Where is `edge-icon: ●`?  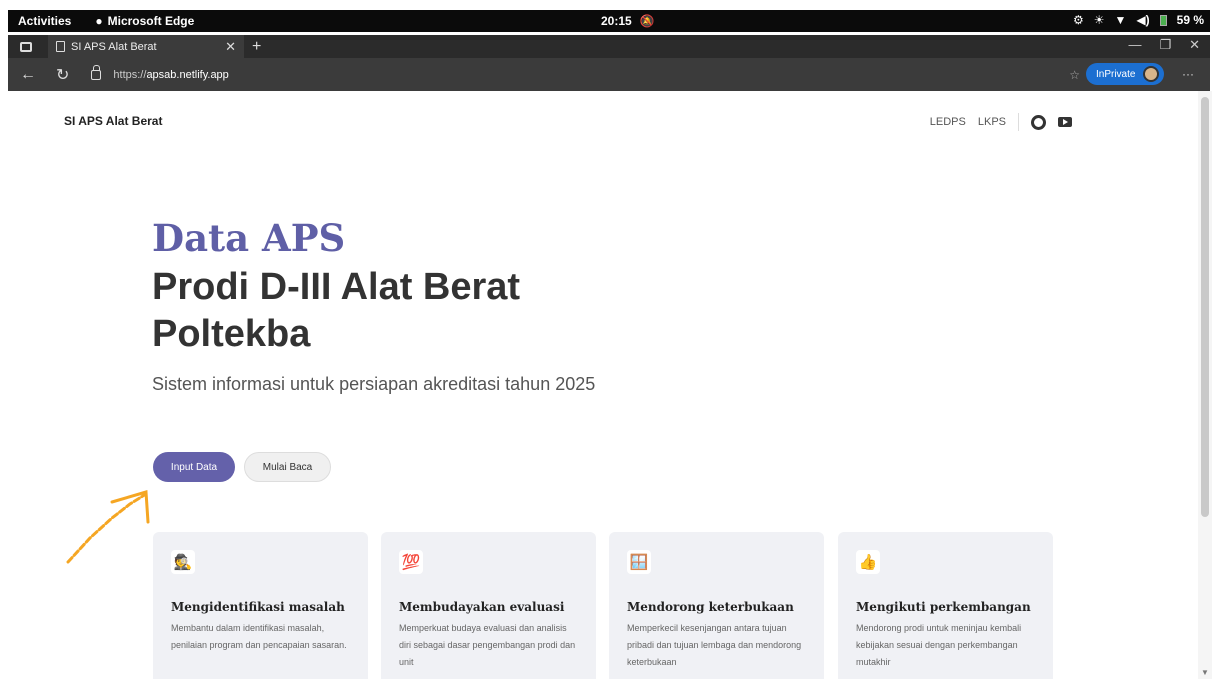 edge-icon: ● is located at coordinates (99, 21).